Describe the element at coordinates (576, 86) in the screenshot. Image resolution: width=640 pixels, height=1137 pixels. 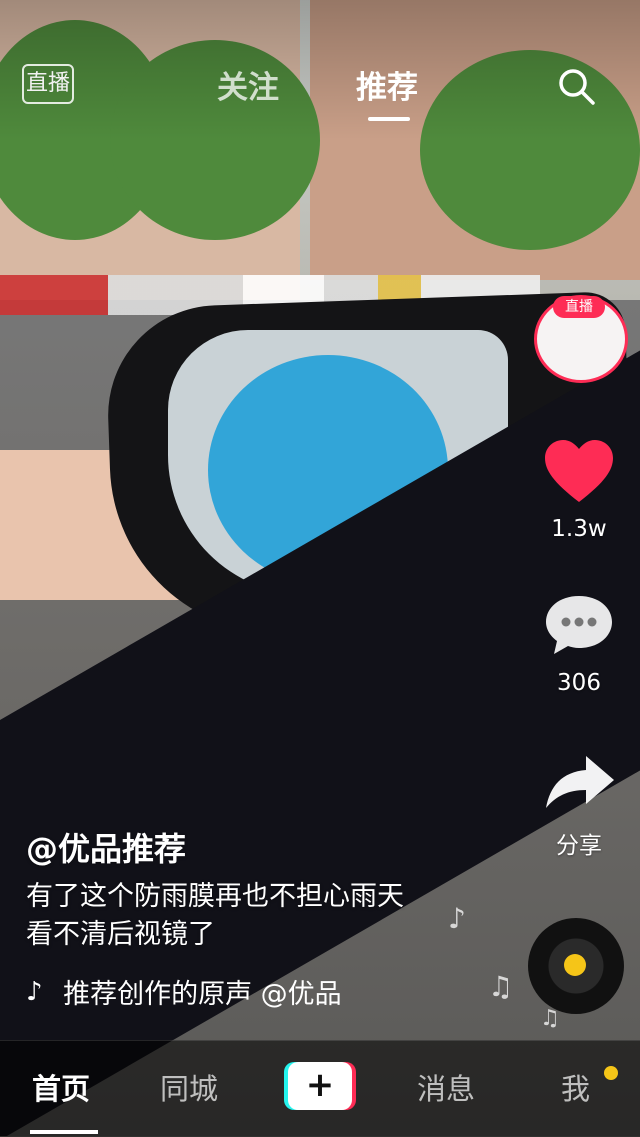
I see `search-icon` at that location.